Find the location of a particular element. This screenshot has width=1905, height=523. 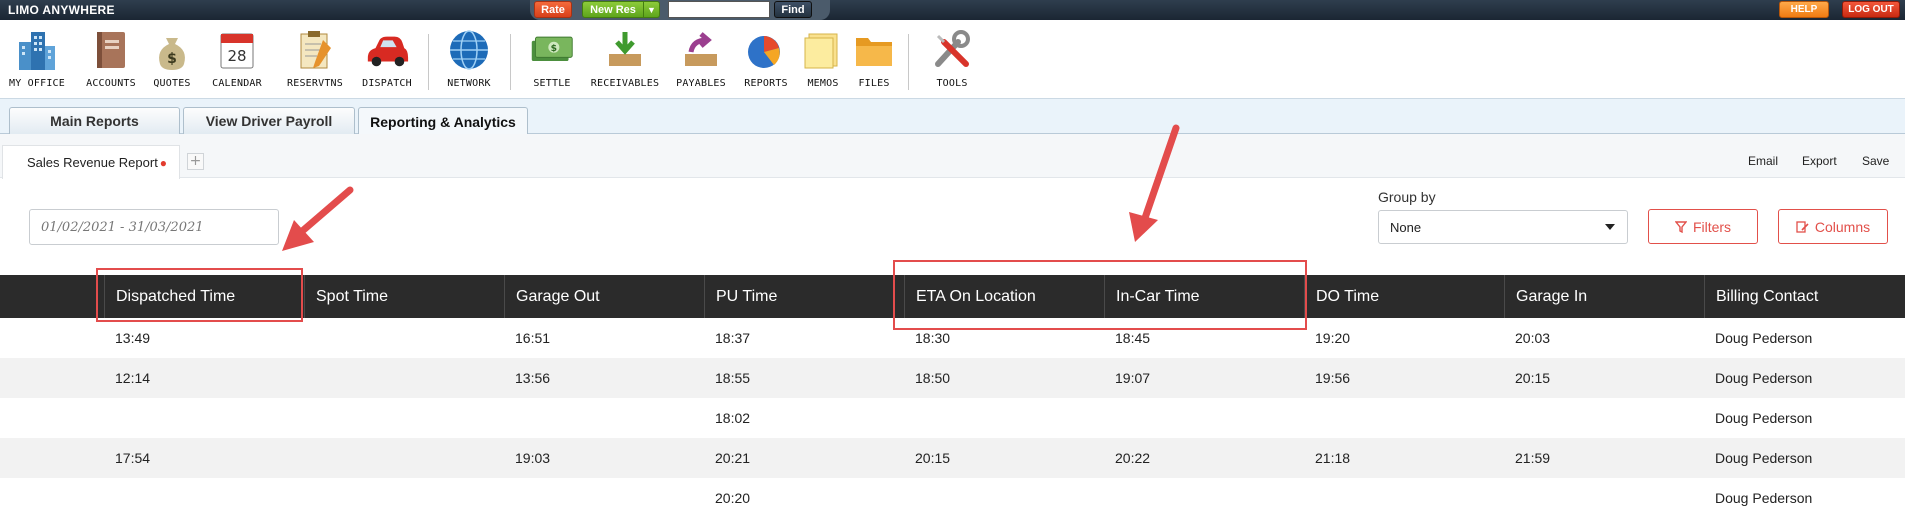

annotation-arrow-left is located at coordinates (318, 218).